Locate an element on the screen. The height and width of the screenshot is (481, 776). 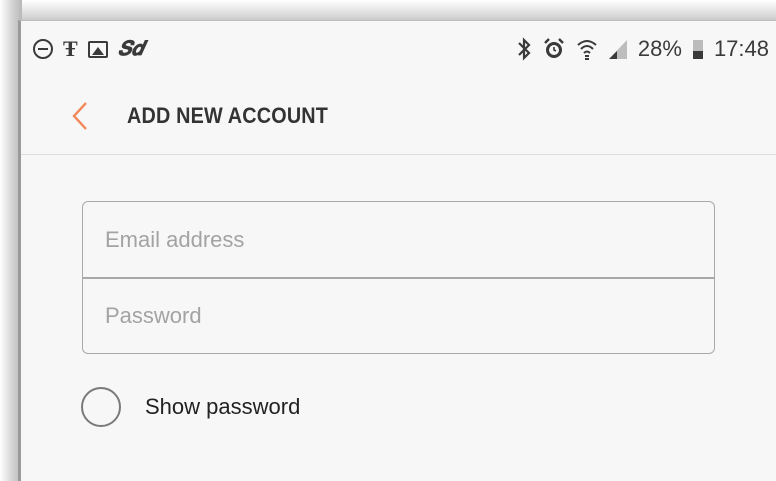
alarm-icon is located at coordinates (554, 49).